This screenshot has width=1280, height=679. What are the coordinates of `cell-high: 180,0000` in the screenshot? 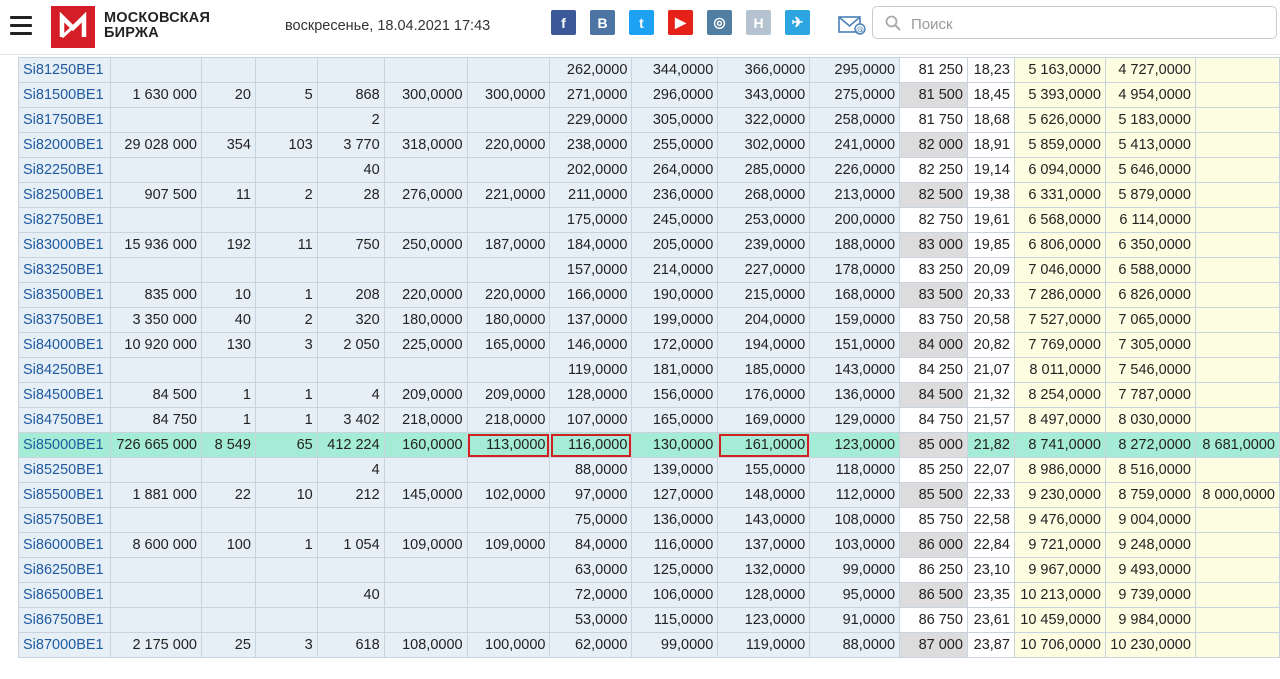 It's located at (425, 320).